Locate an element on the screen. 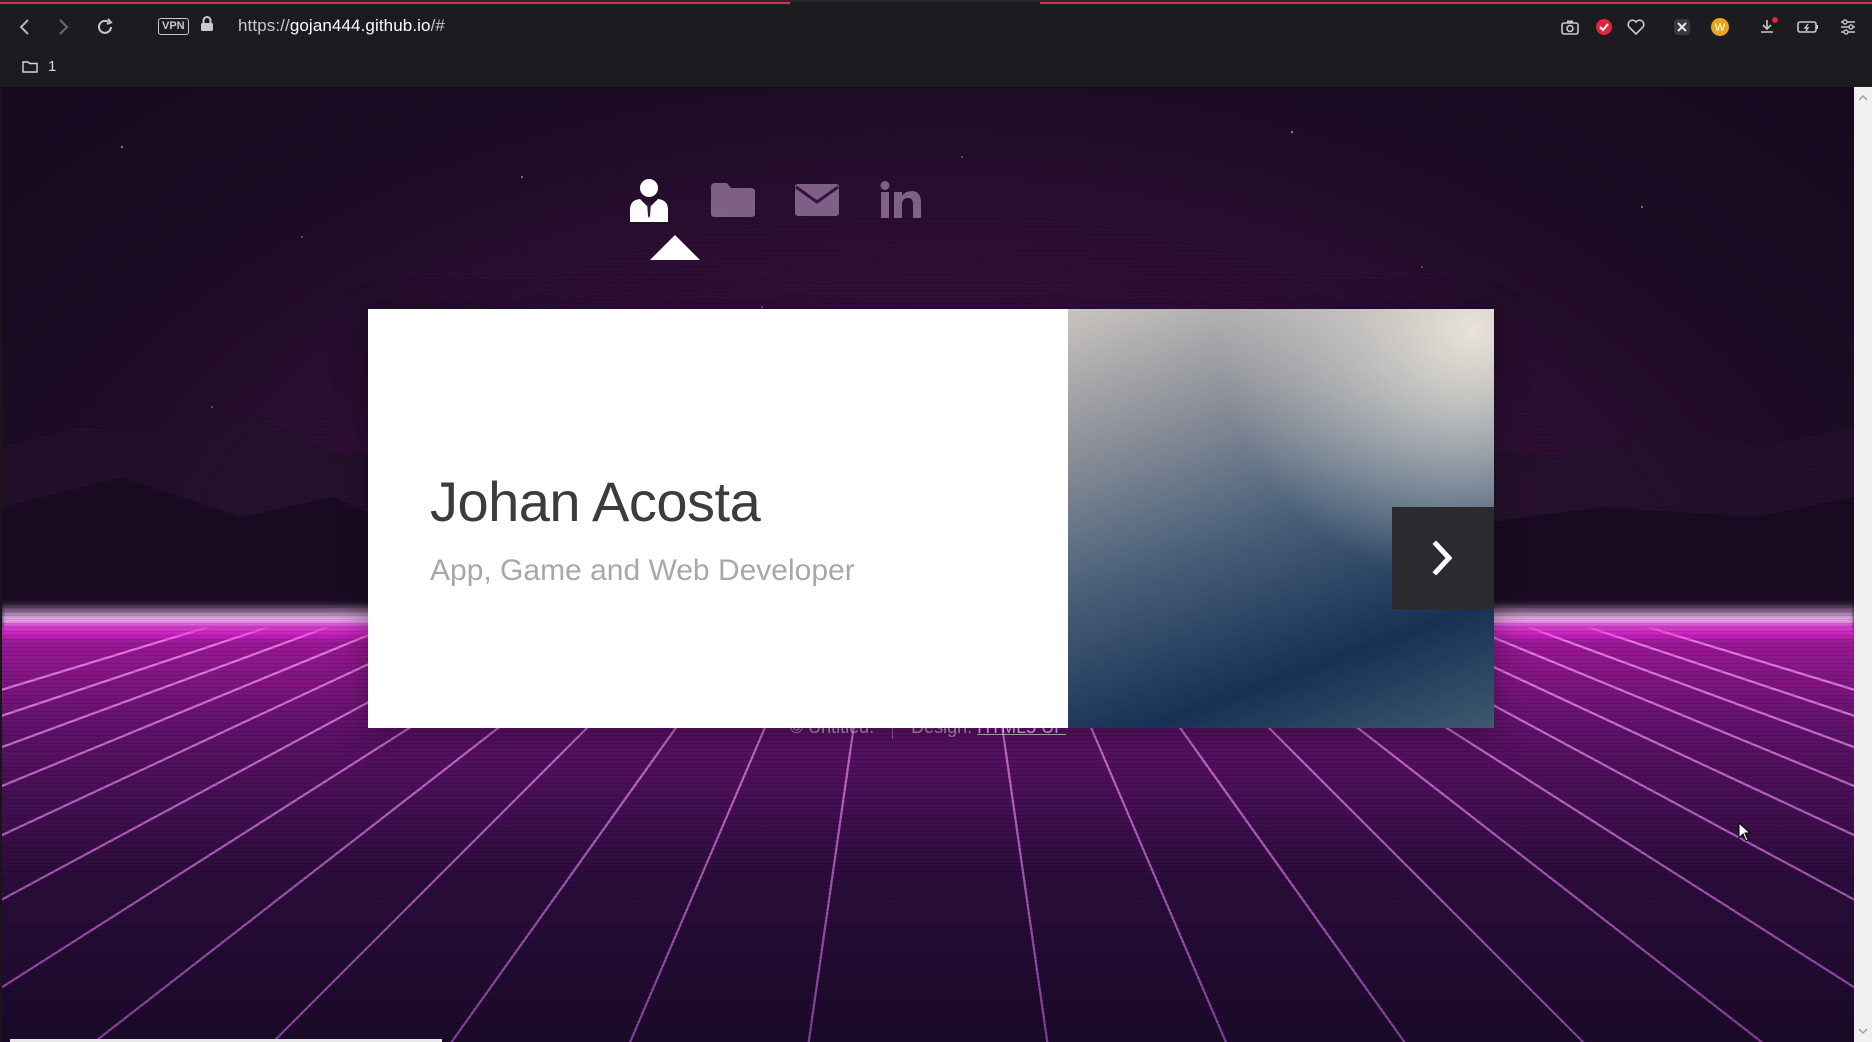 This screenshot has height=1042, width=1872. nav-linkedin is located at coordinates (901, 200).